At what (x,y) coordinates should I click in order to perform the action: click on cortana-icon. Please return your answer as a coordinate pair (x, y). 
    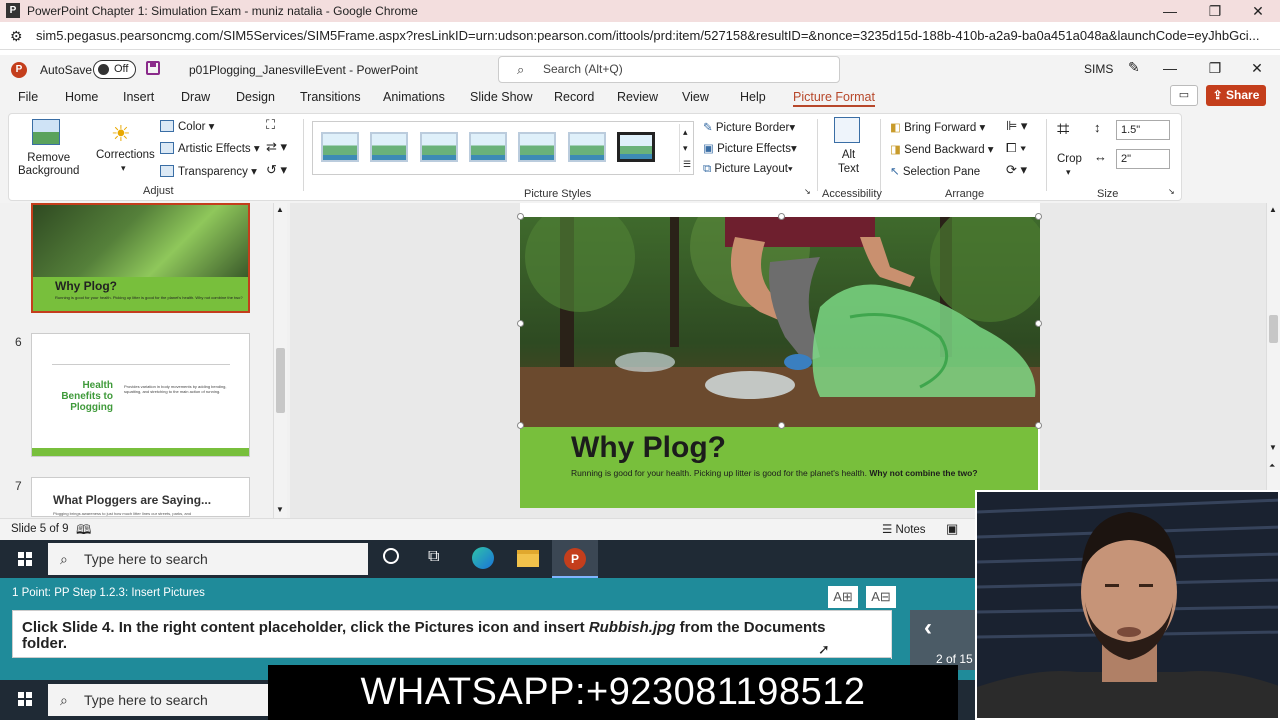
    Looking at the image, I should click on (391, 556).